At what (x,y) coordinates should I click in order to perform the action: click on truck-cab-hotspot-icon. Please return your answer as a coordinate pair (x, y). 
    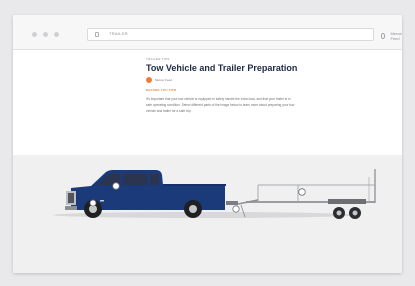
    Looking at the image, I should click on (116, 186).